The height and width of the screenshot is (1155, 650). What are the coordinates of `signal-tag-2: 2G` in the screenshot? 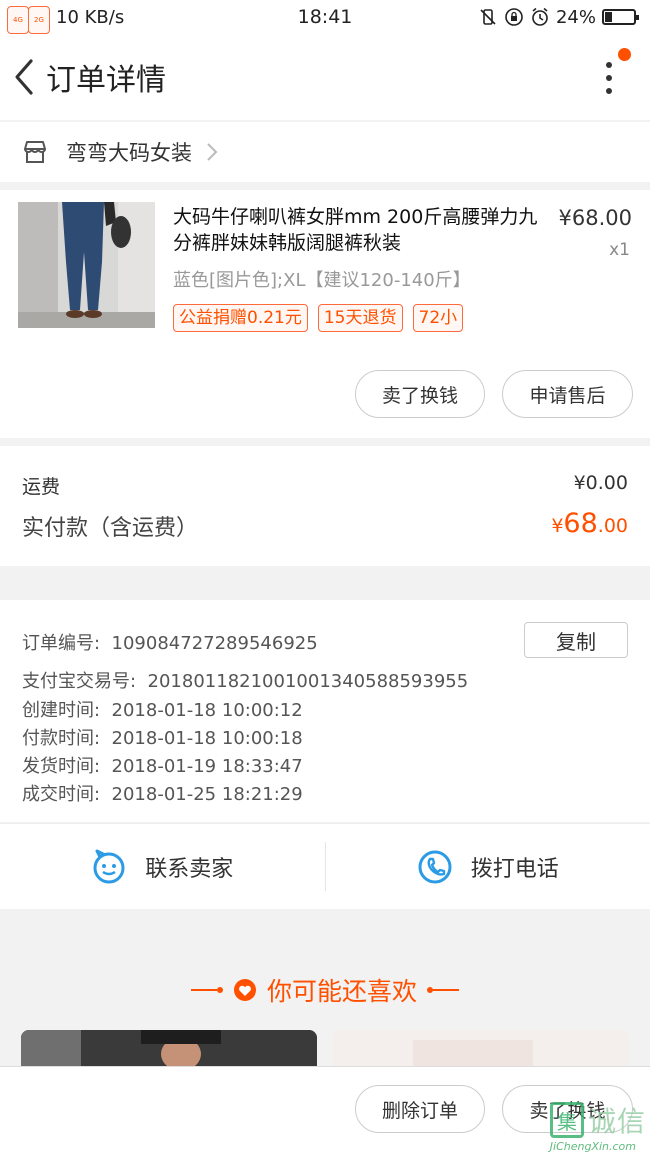 It's located at (39, 20).